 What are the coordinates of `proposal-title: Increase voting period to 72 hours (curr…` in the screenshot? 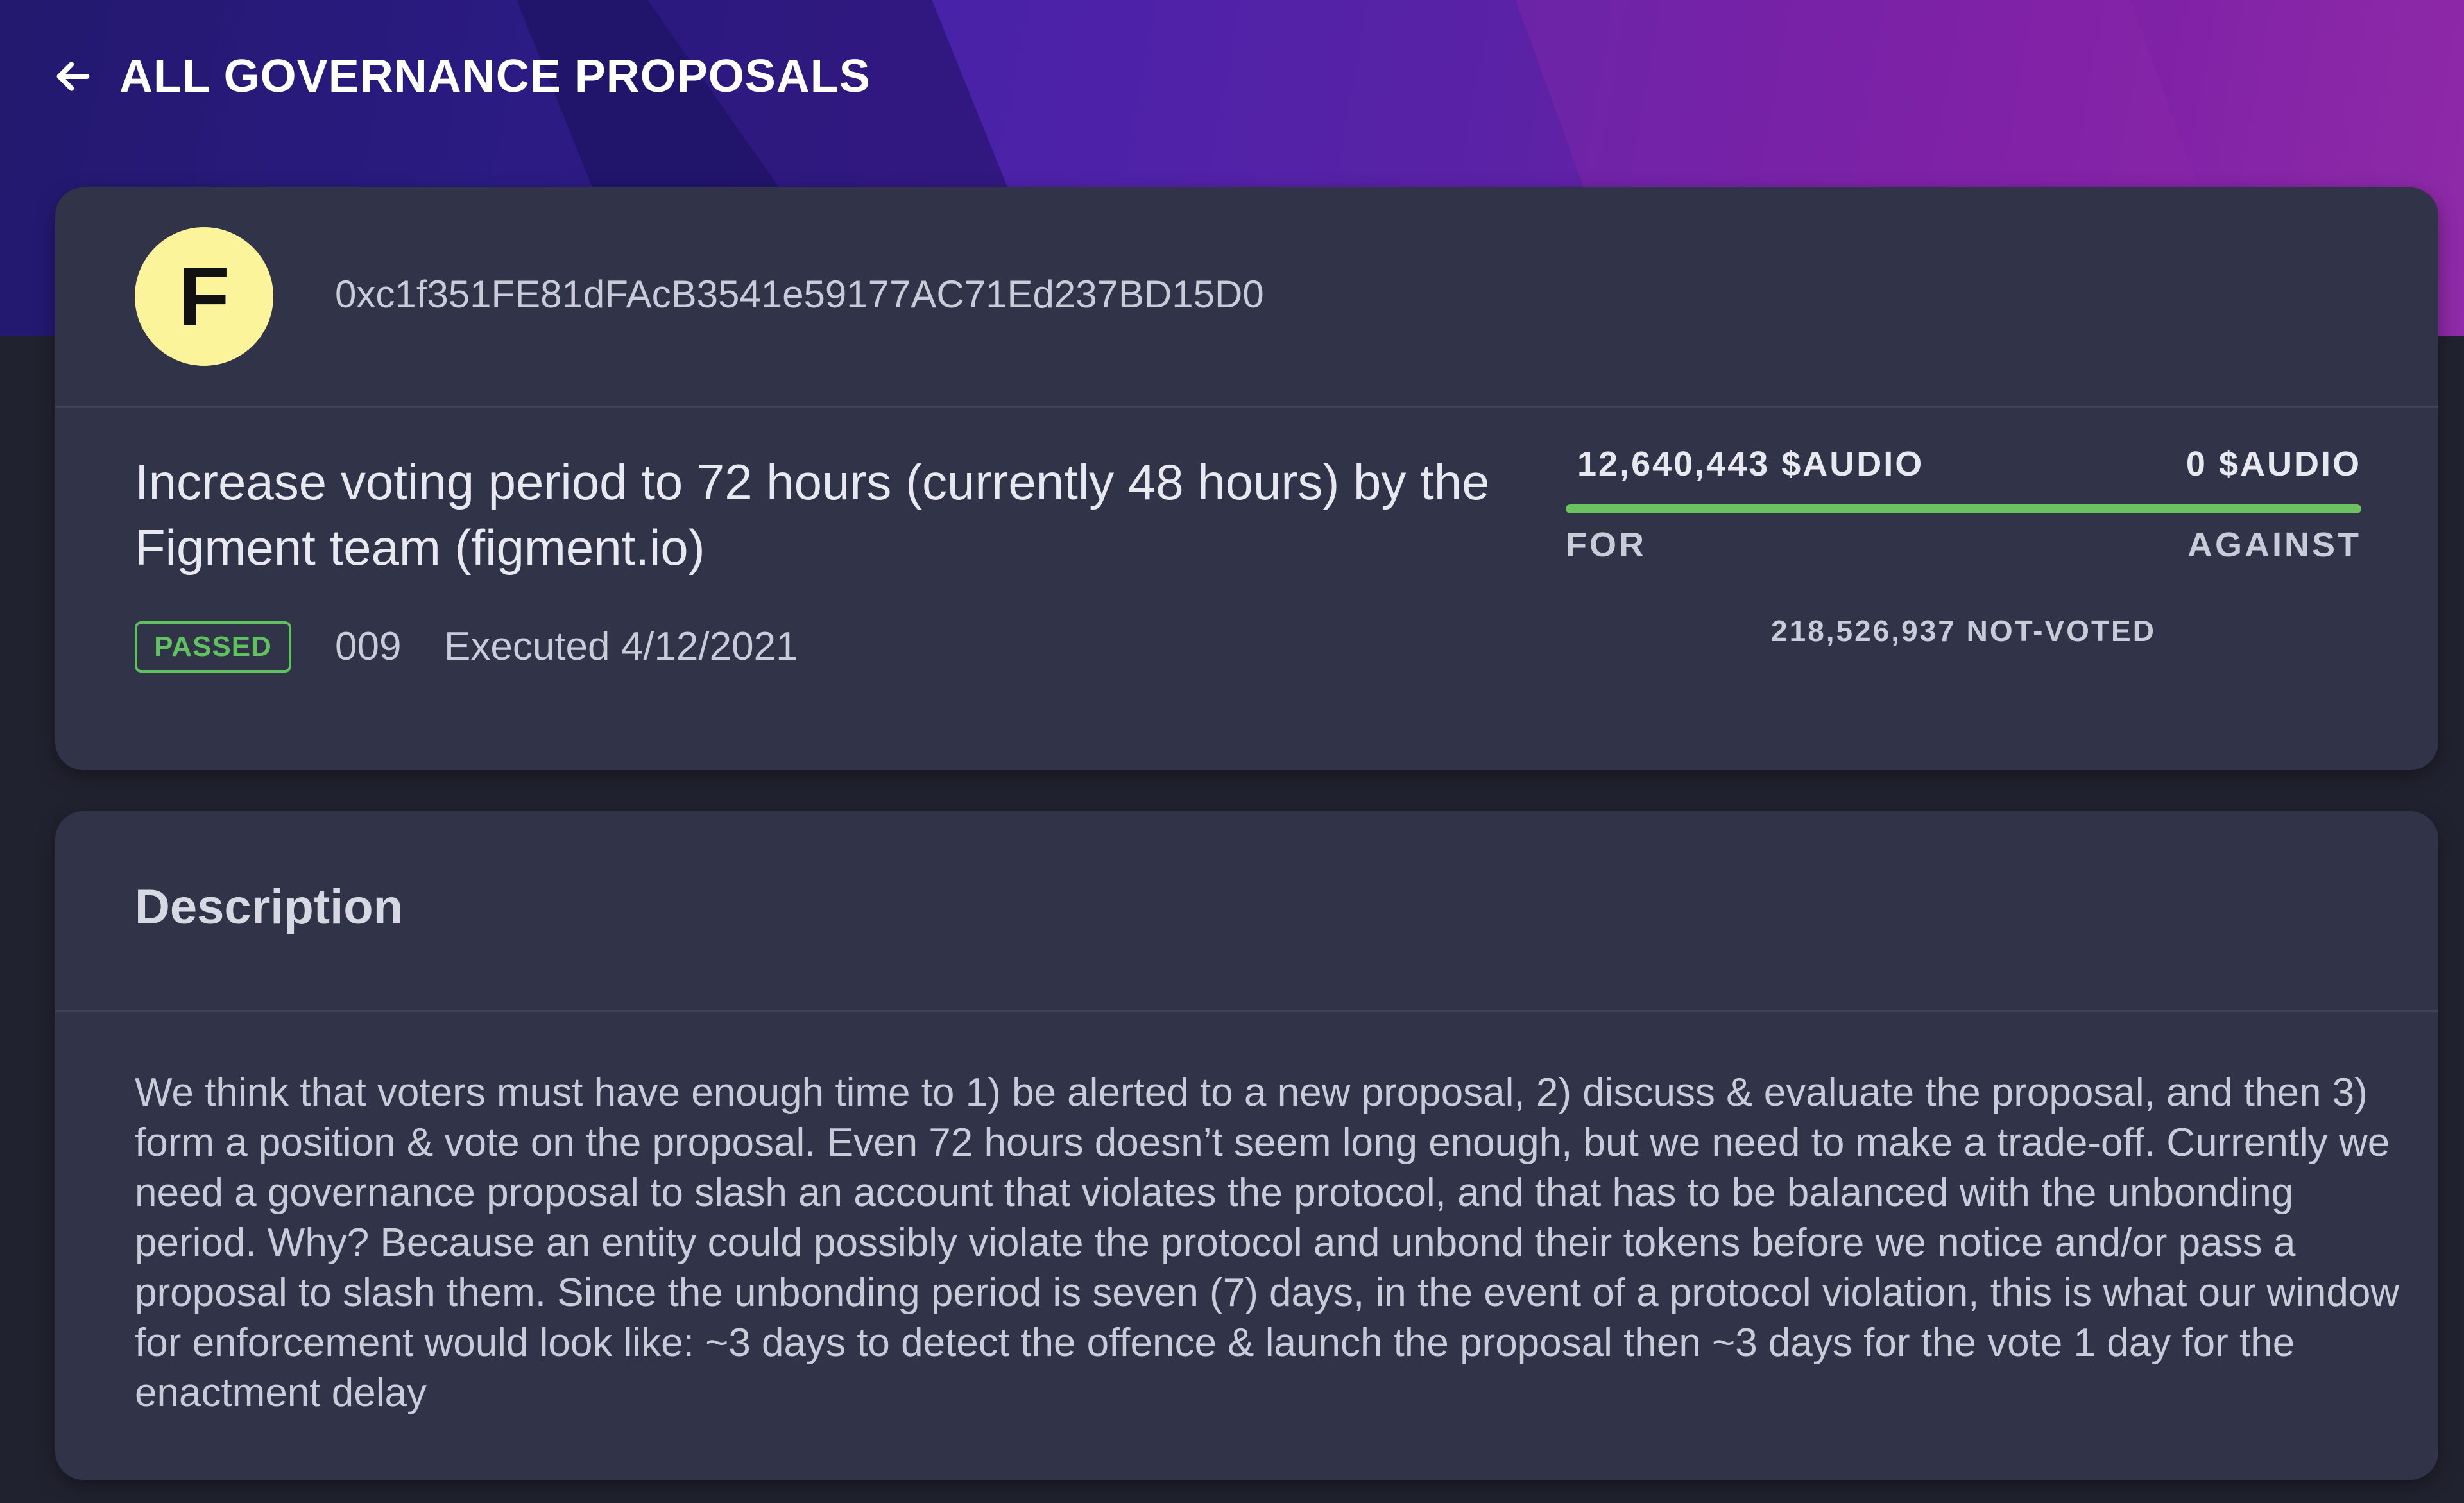 It's located at (813, 515).